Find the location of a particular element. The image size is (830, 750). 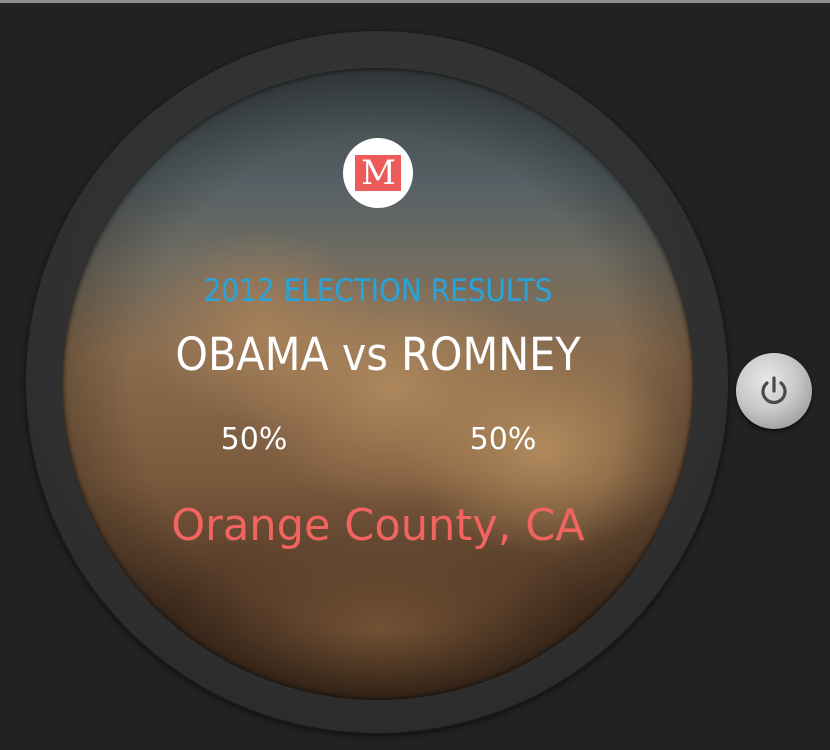

location-label: Orange County, CA is located at coordinates (378, 525).